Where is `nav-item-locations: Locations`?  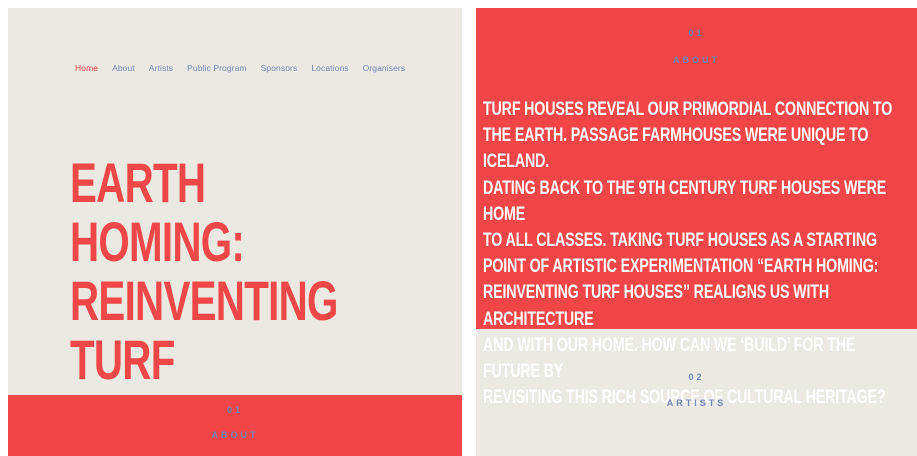 nav-item-locations: Locations is located at coordinates (329, 68).